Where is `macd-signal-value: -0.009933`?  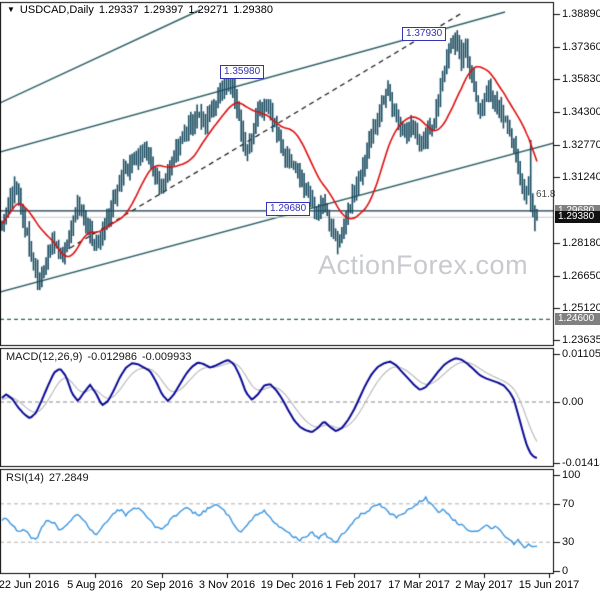 macd-signal-value: -0.009933 is located at coordinates (166, 357).